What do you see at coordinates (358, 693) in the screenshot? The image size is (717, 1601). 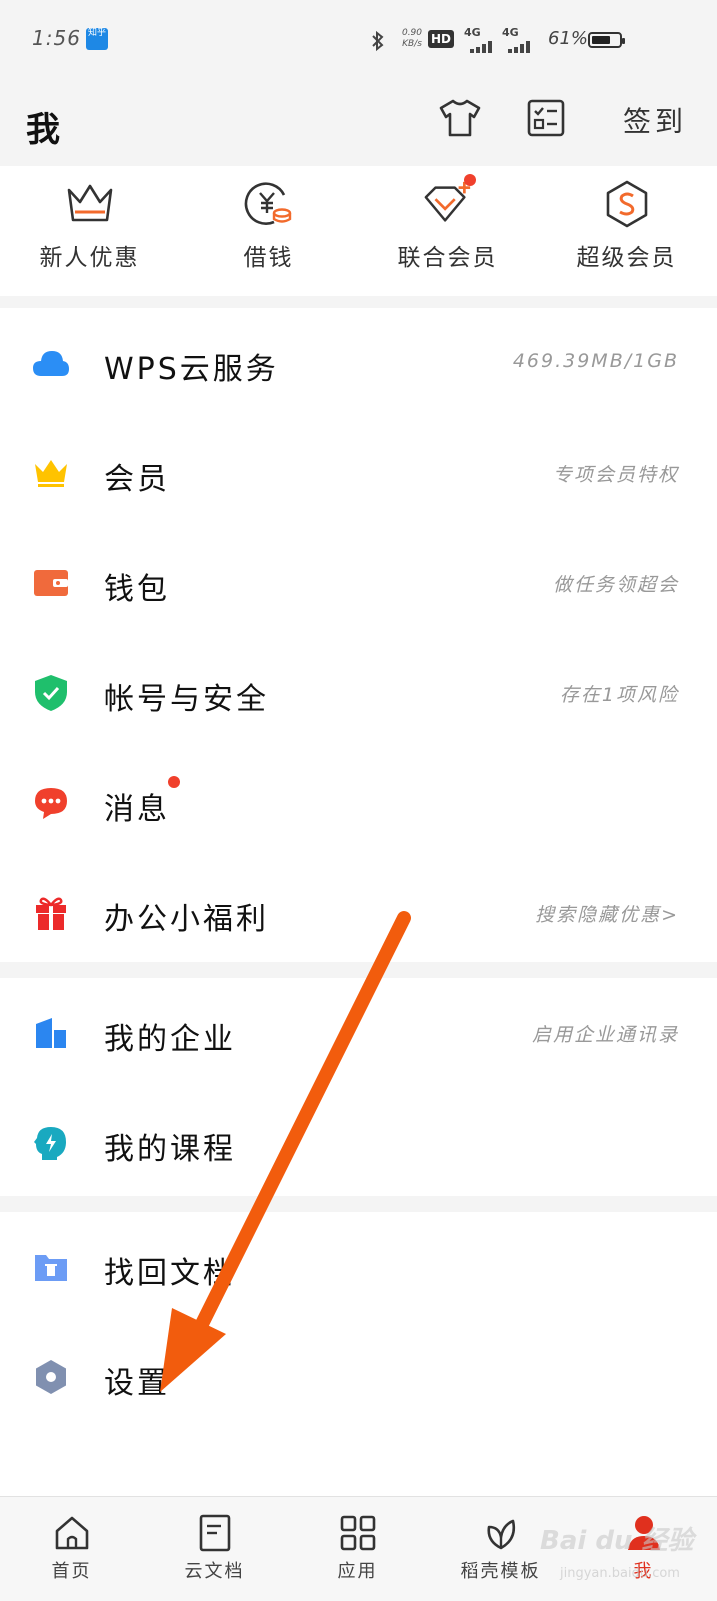 I see `row-account-security: 帐号与安全 存在1项风险` at bounding box center [358, 693].